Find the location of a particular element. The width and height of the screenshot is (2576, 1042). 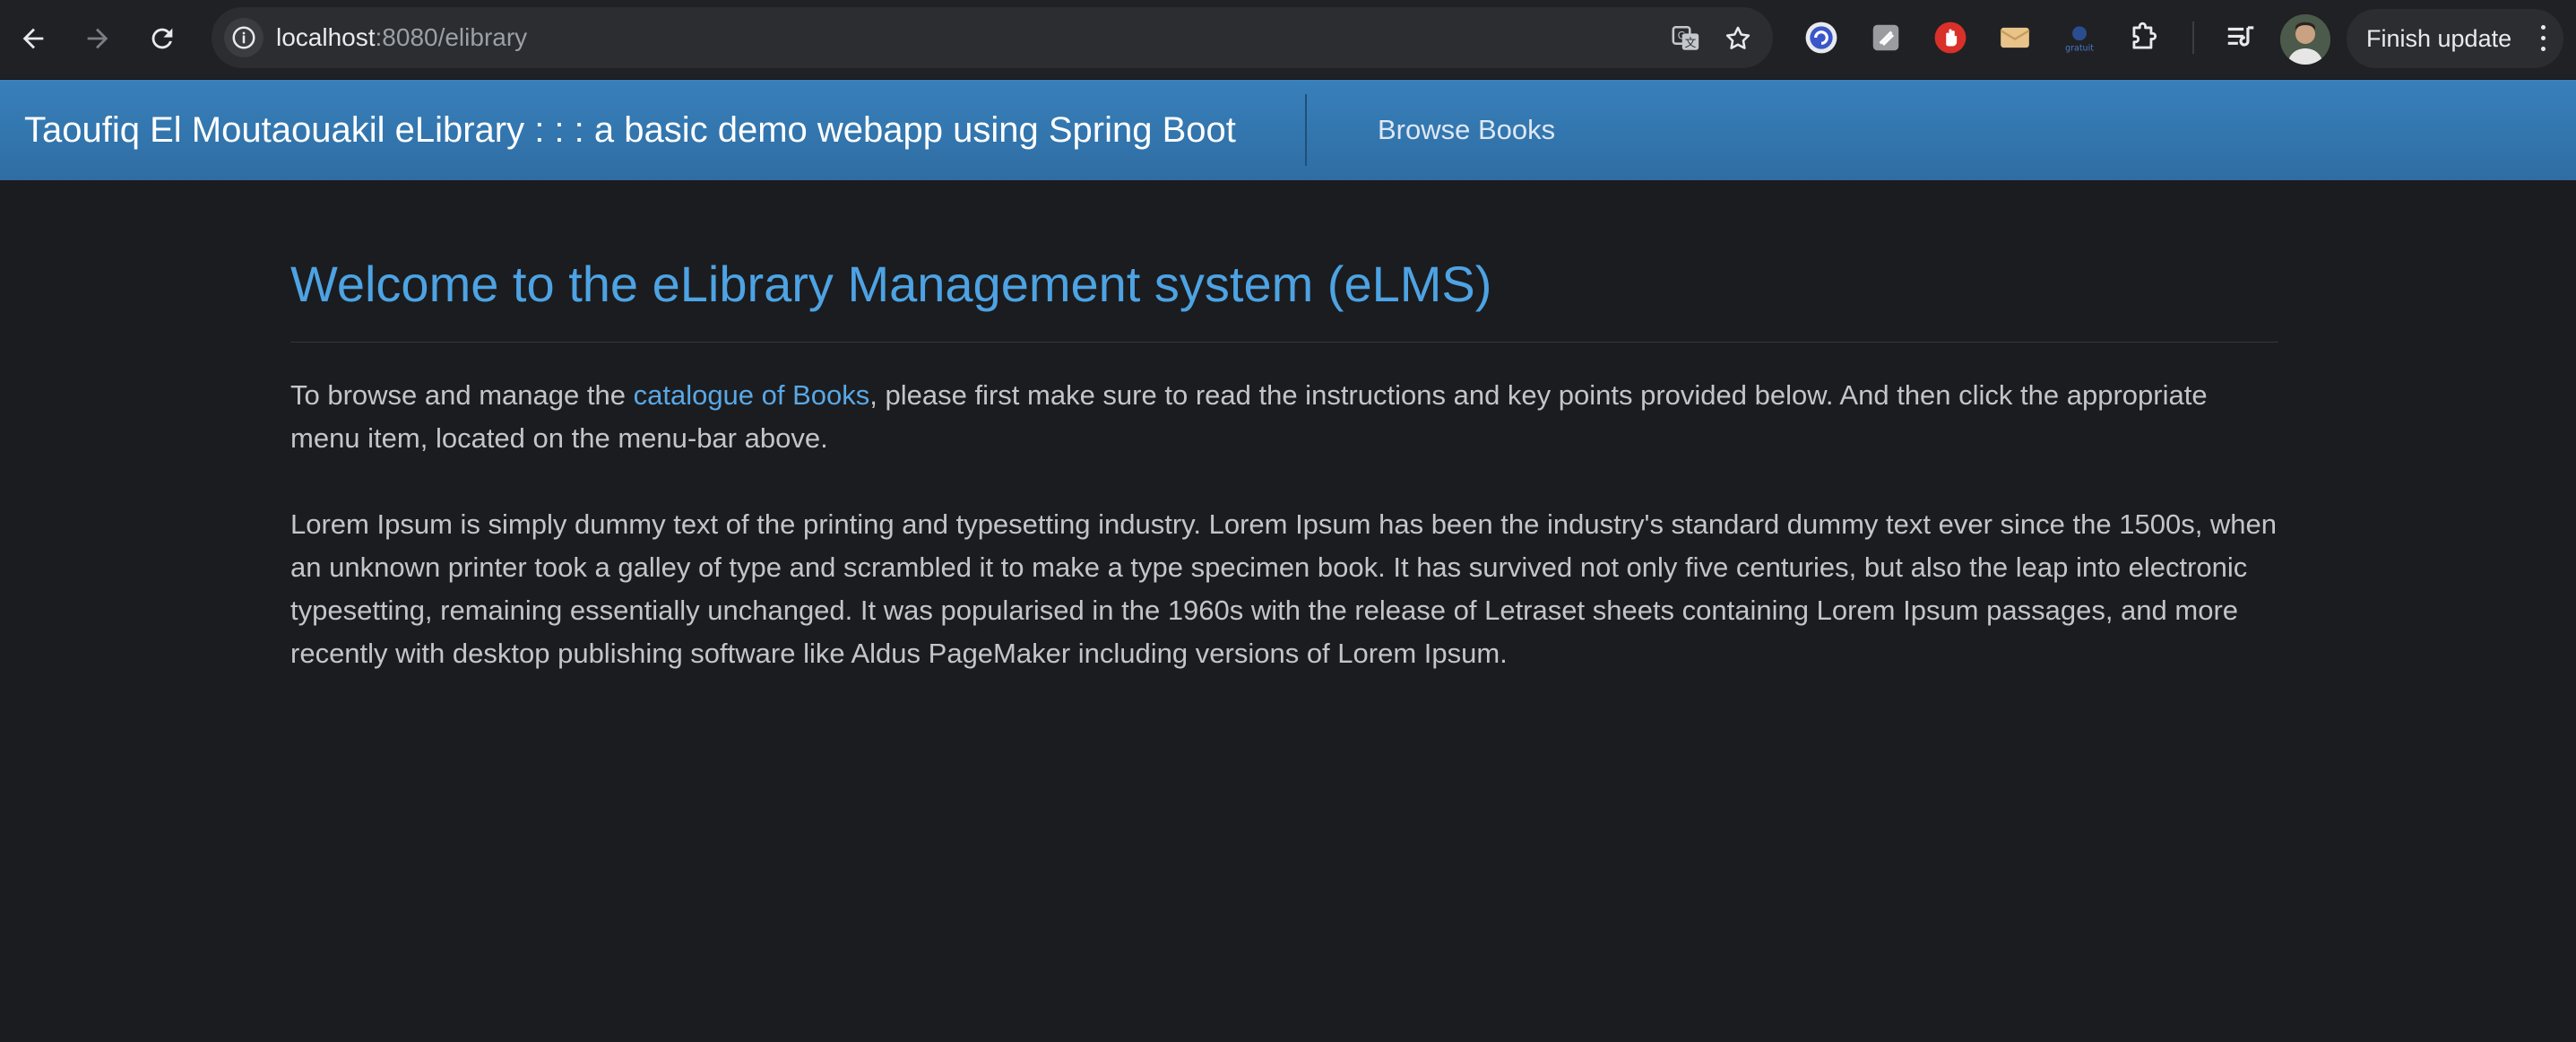

navbar-divider is located at coordinates (1306, 130).